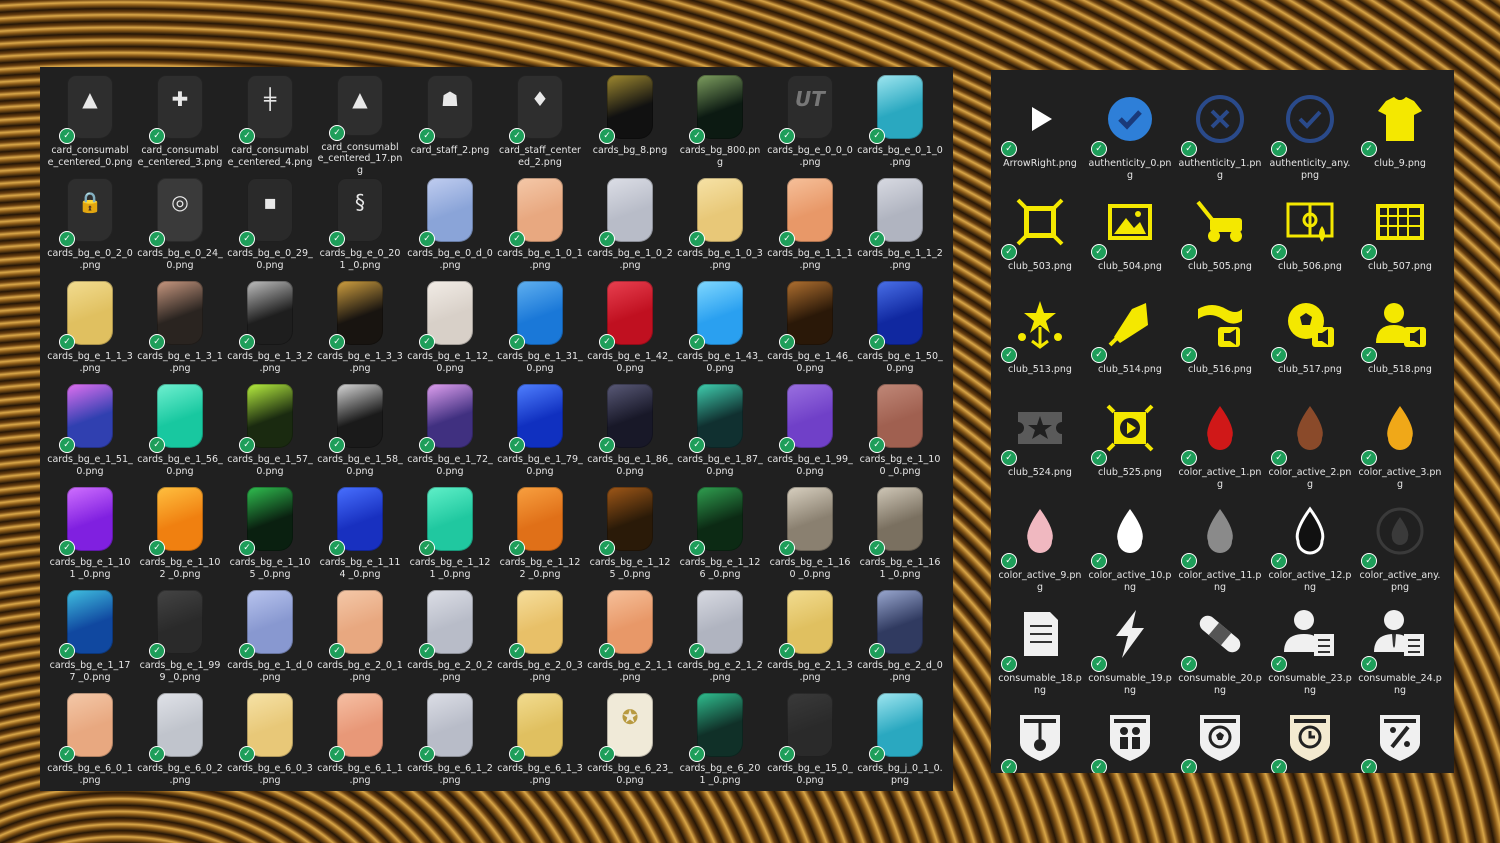  I want to click on file-item: ✓ color_active_12.p ng, so click(1310, 547).